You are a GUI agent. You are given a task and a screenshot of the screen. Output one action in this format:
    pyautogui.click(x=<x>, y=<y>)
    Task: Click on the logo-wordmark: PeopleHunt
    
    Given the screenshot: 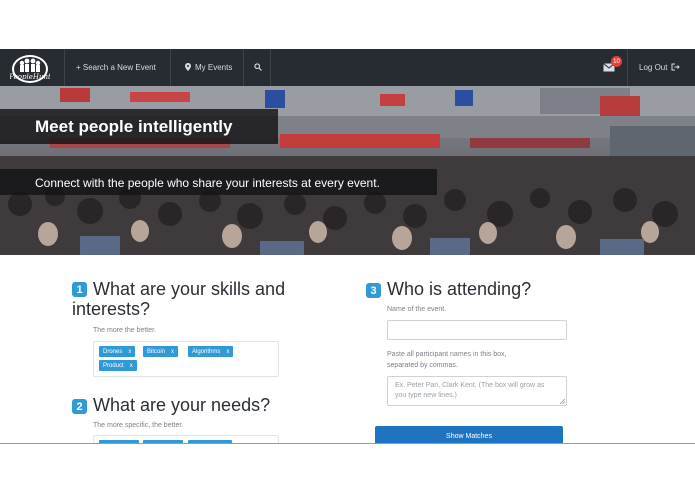 What is the action you would take?
    pyautogui.click(x=30, y=77)
    